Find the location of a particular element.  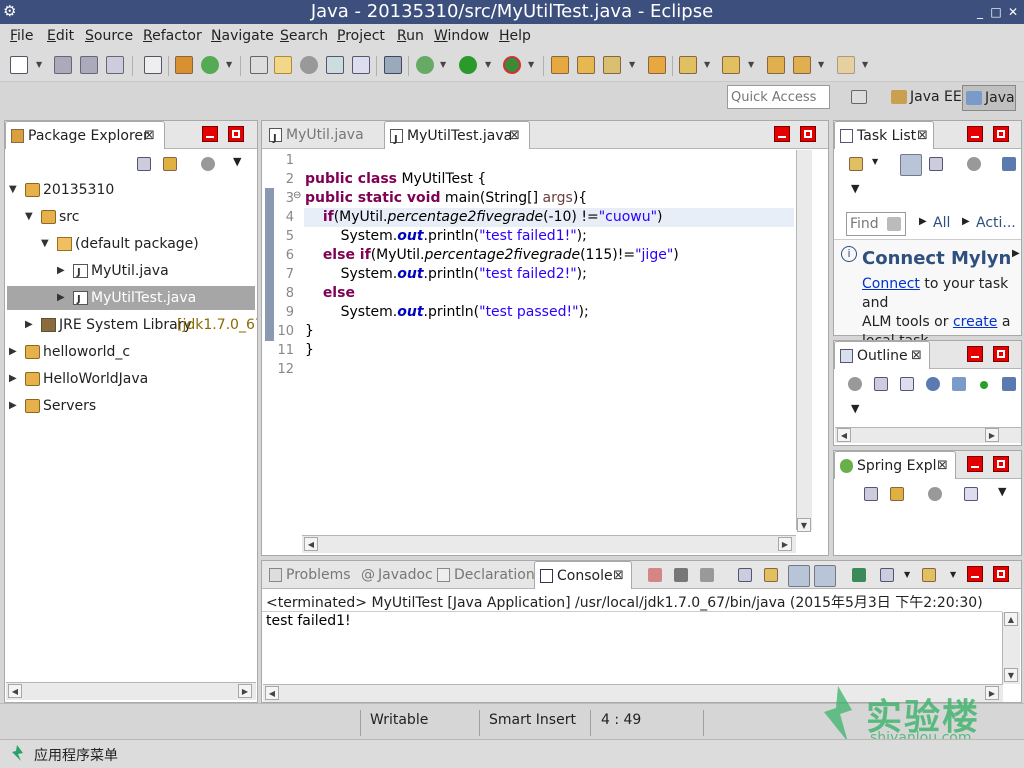

sort-icon is located at coordinates (907, 384).